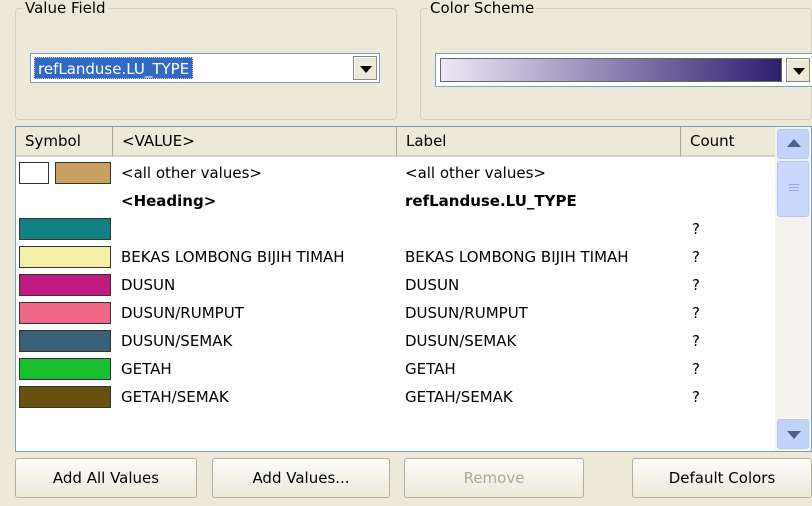 This screenshot has height=506, width=812. What do you see at coordinates (793, 189) in the screenshot?
I see `scroll-thumb` at bounding box center [793, 189].